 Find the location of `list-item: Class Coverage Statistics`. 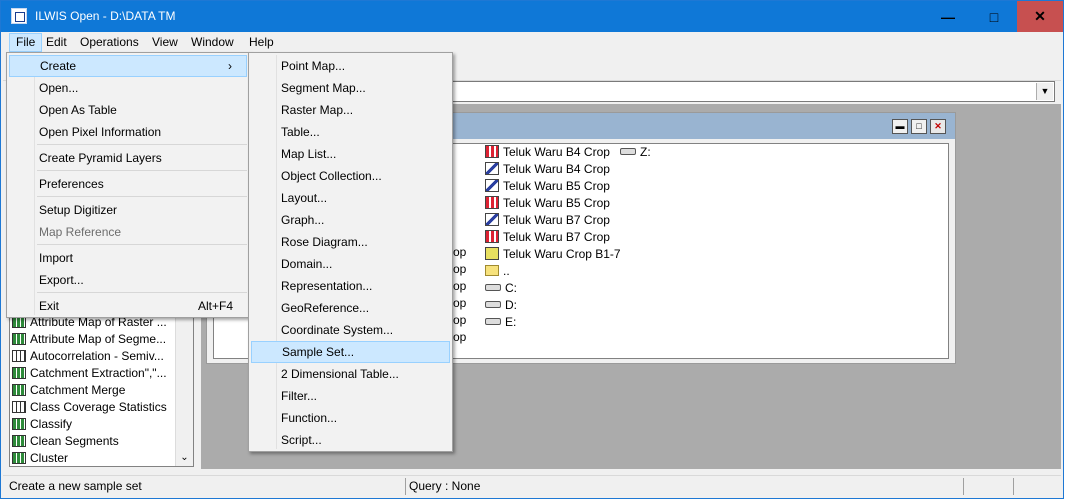

list-item: Class Coverage Statistics is located at coordinates (89, 407).